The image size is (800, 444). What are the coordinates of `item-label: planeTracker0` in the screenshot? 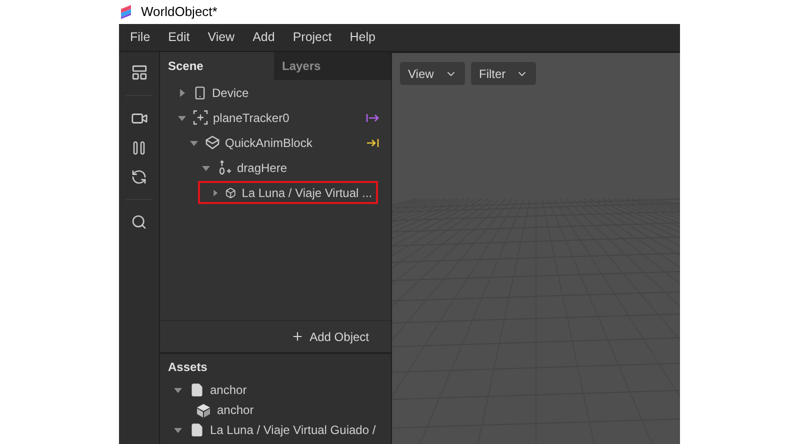 It's located at (251, 118).